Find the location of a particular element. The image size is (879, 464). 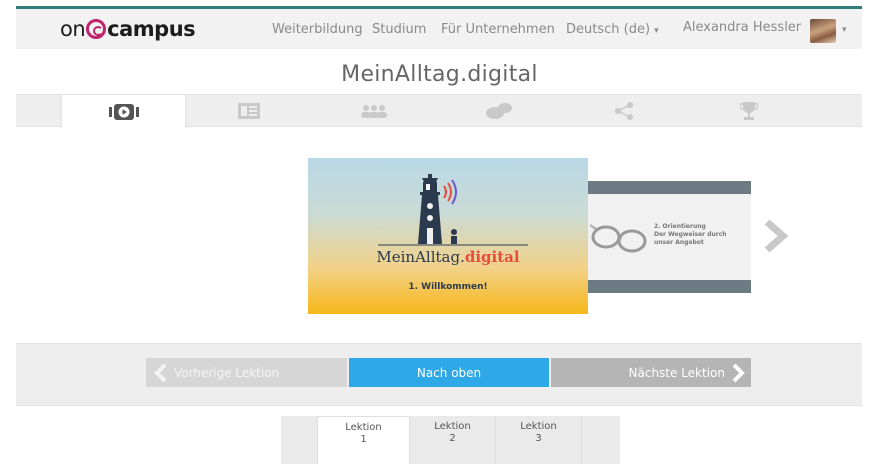

logo-suffix: campus is located at coordinates (151, 29).